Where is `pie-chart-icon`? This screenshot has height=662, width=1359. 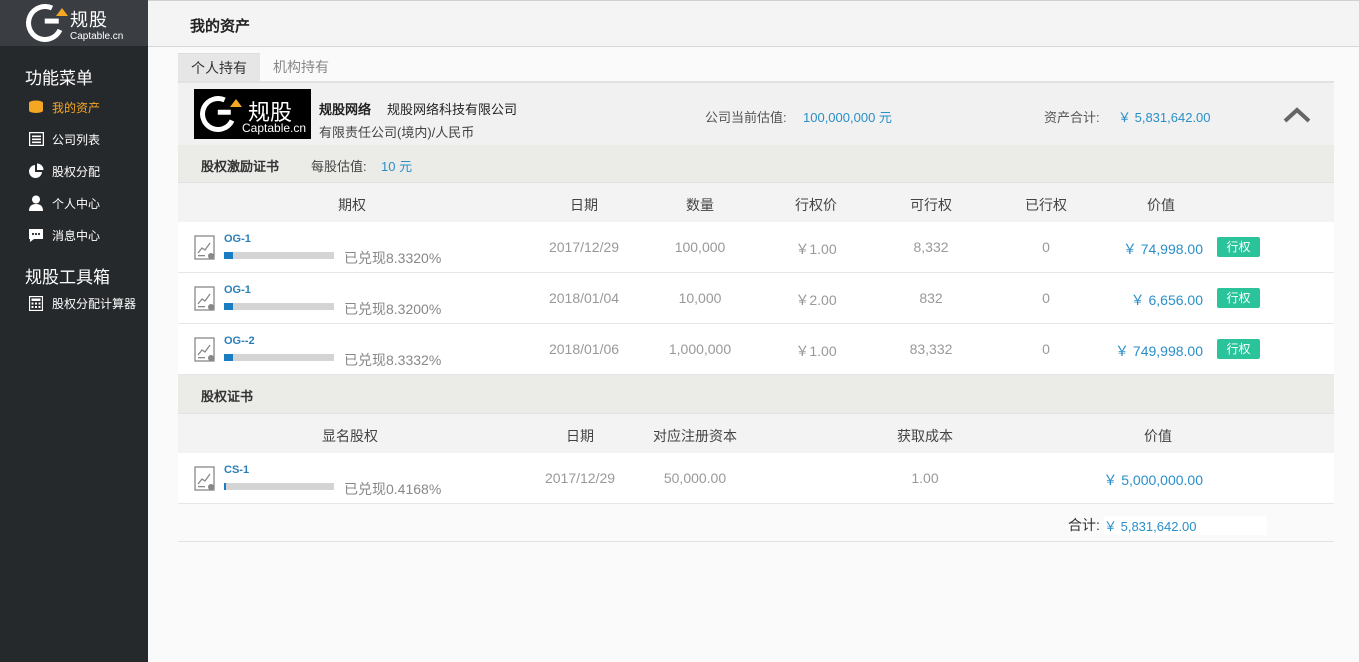 pie-chart-icon is located at coordinates (36, 171).